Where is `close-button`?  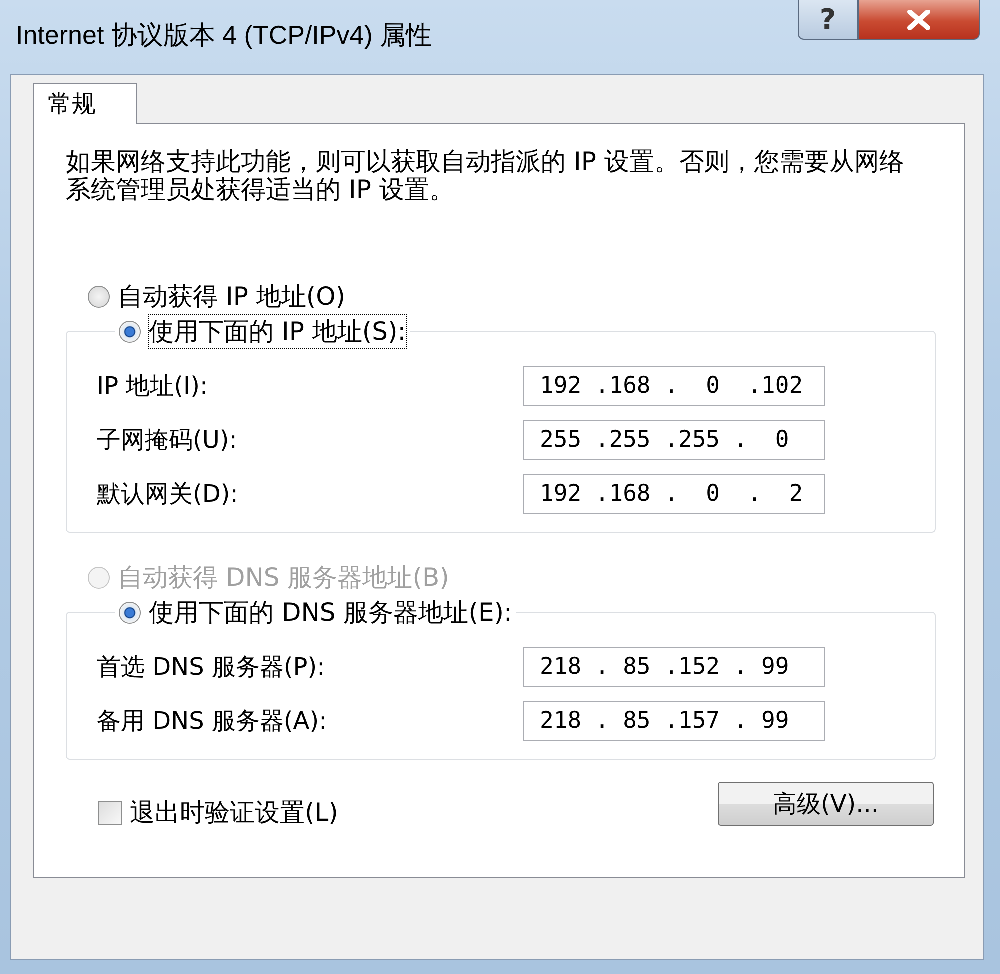
close-button is located at coordinates (919, 20).